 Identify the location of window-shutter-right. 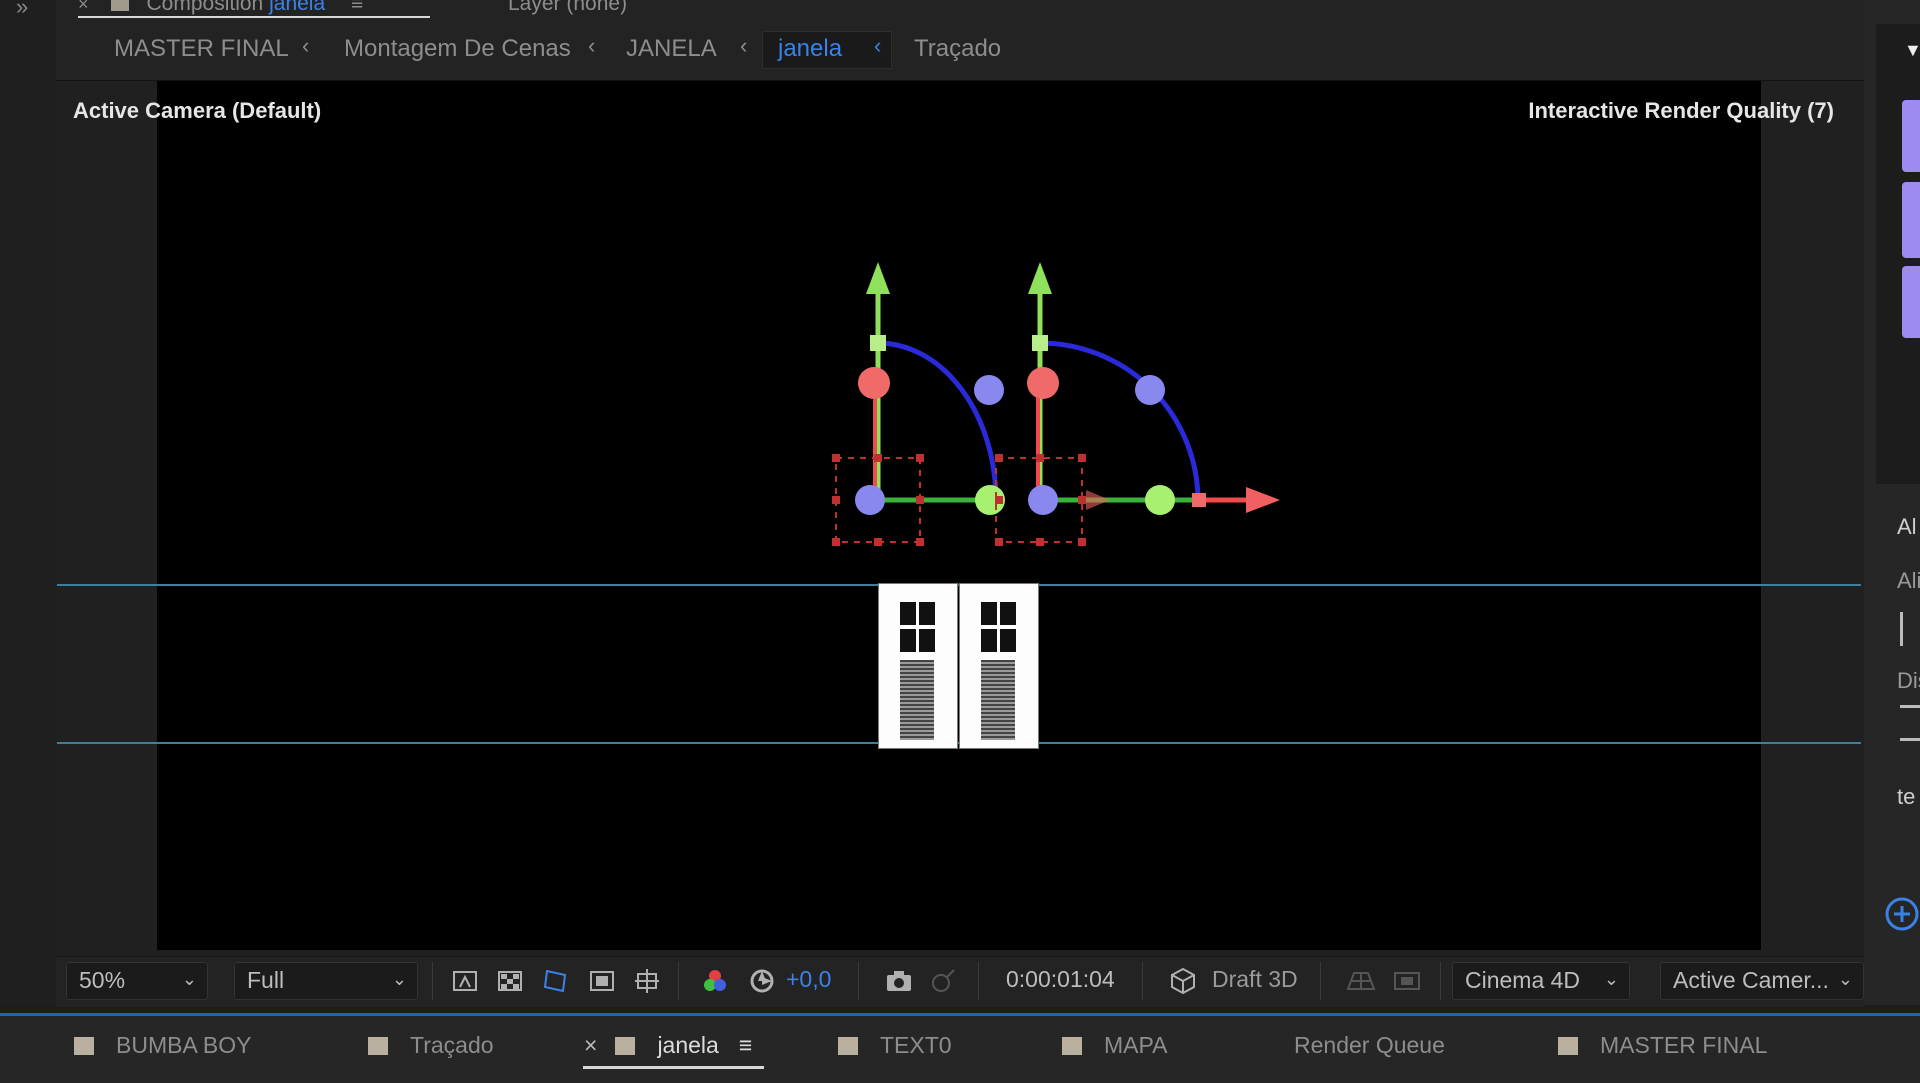
(999, 666).